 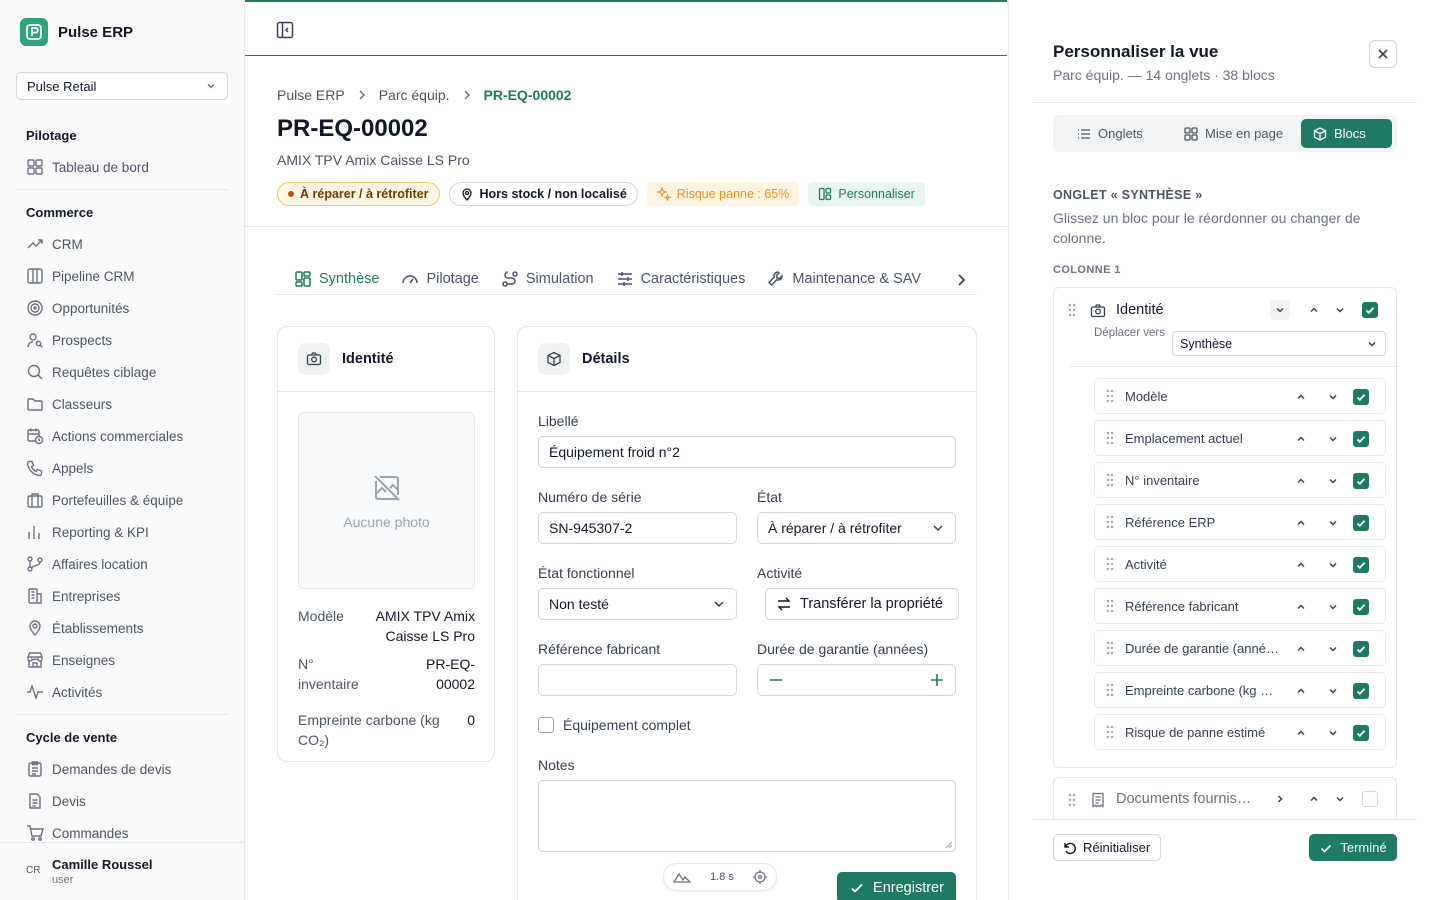 I want to click on tab-maintenance: Maintenance & SAV, so click(x=844, y=275).